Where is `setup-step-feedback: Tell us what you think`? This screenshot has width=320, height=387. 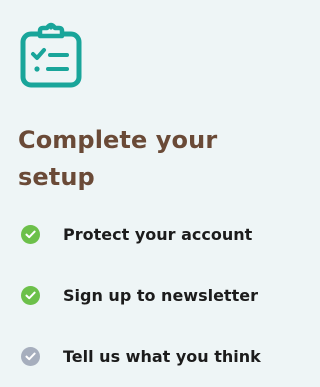 setup-step-feedback: Tell us what you think is located at coordinates (151, 356).